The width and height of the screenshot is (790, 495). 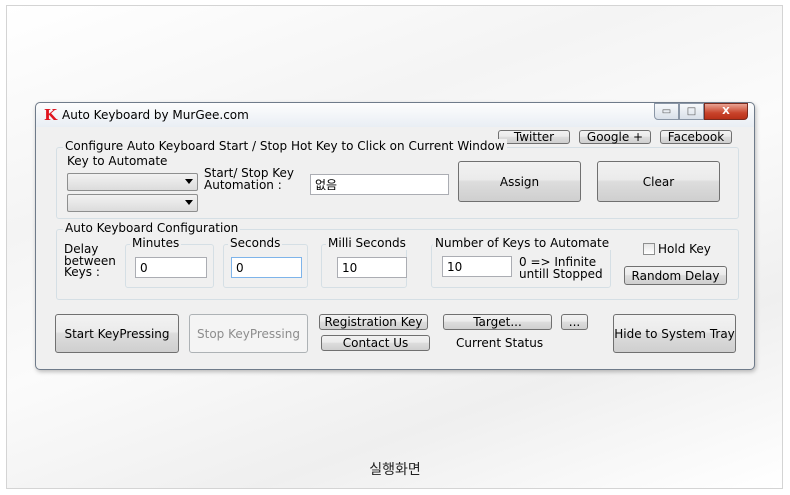 I want to click on automation-label: Automation :, so click(x=243, y=185).